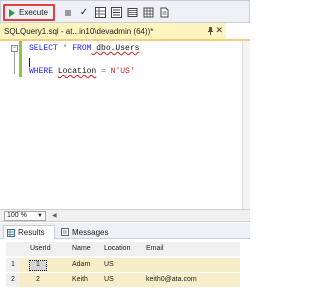 The image size is (320, 300). I want to click on execute-button: Execute, so click(29, 12).